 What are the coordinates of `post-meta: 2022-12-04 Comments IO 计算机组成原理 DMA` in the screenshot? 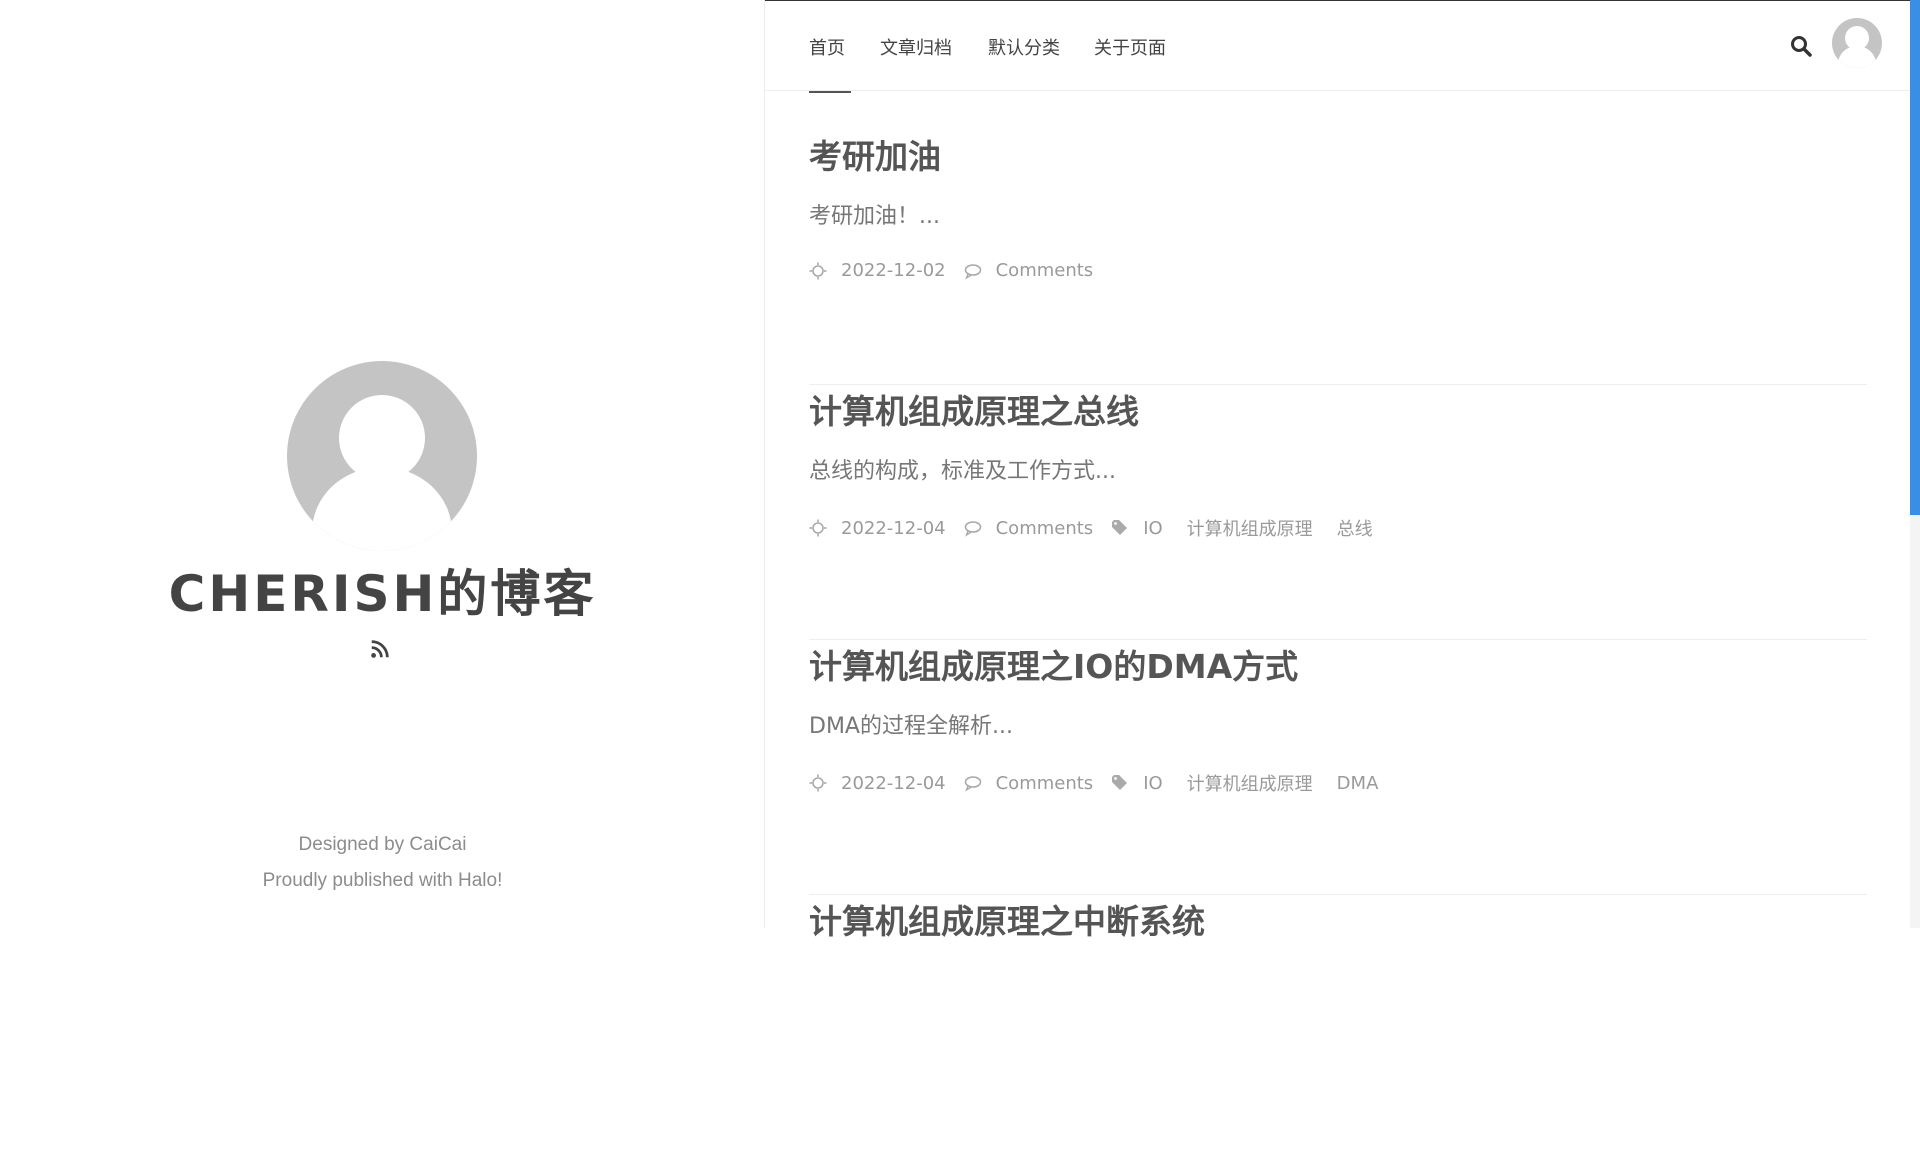 It's located at (1105, 783).